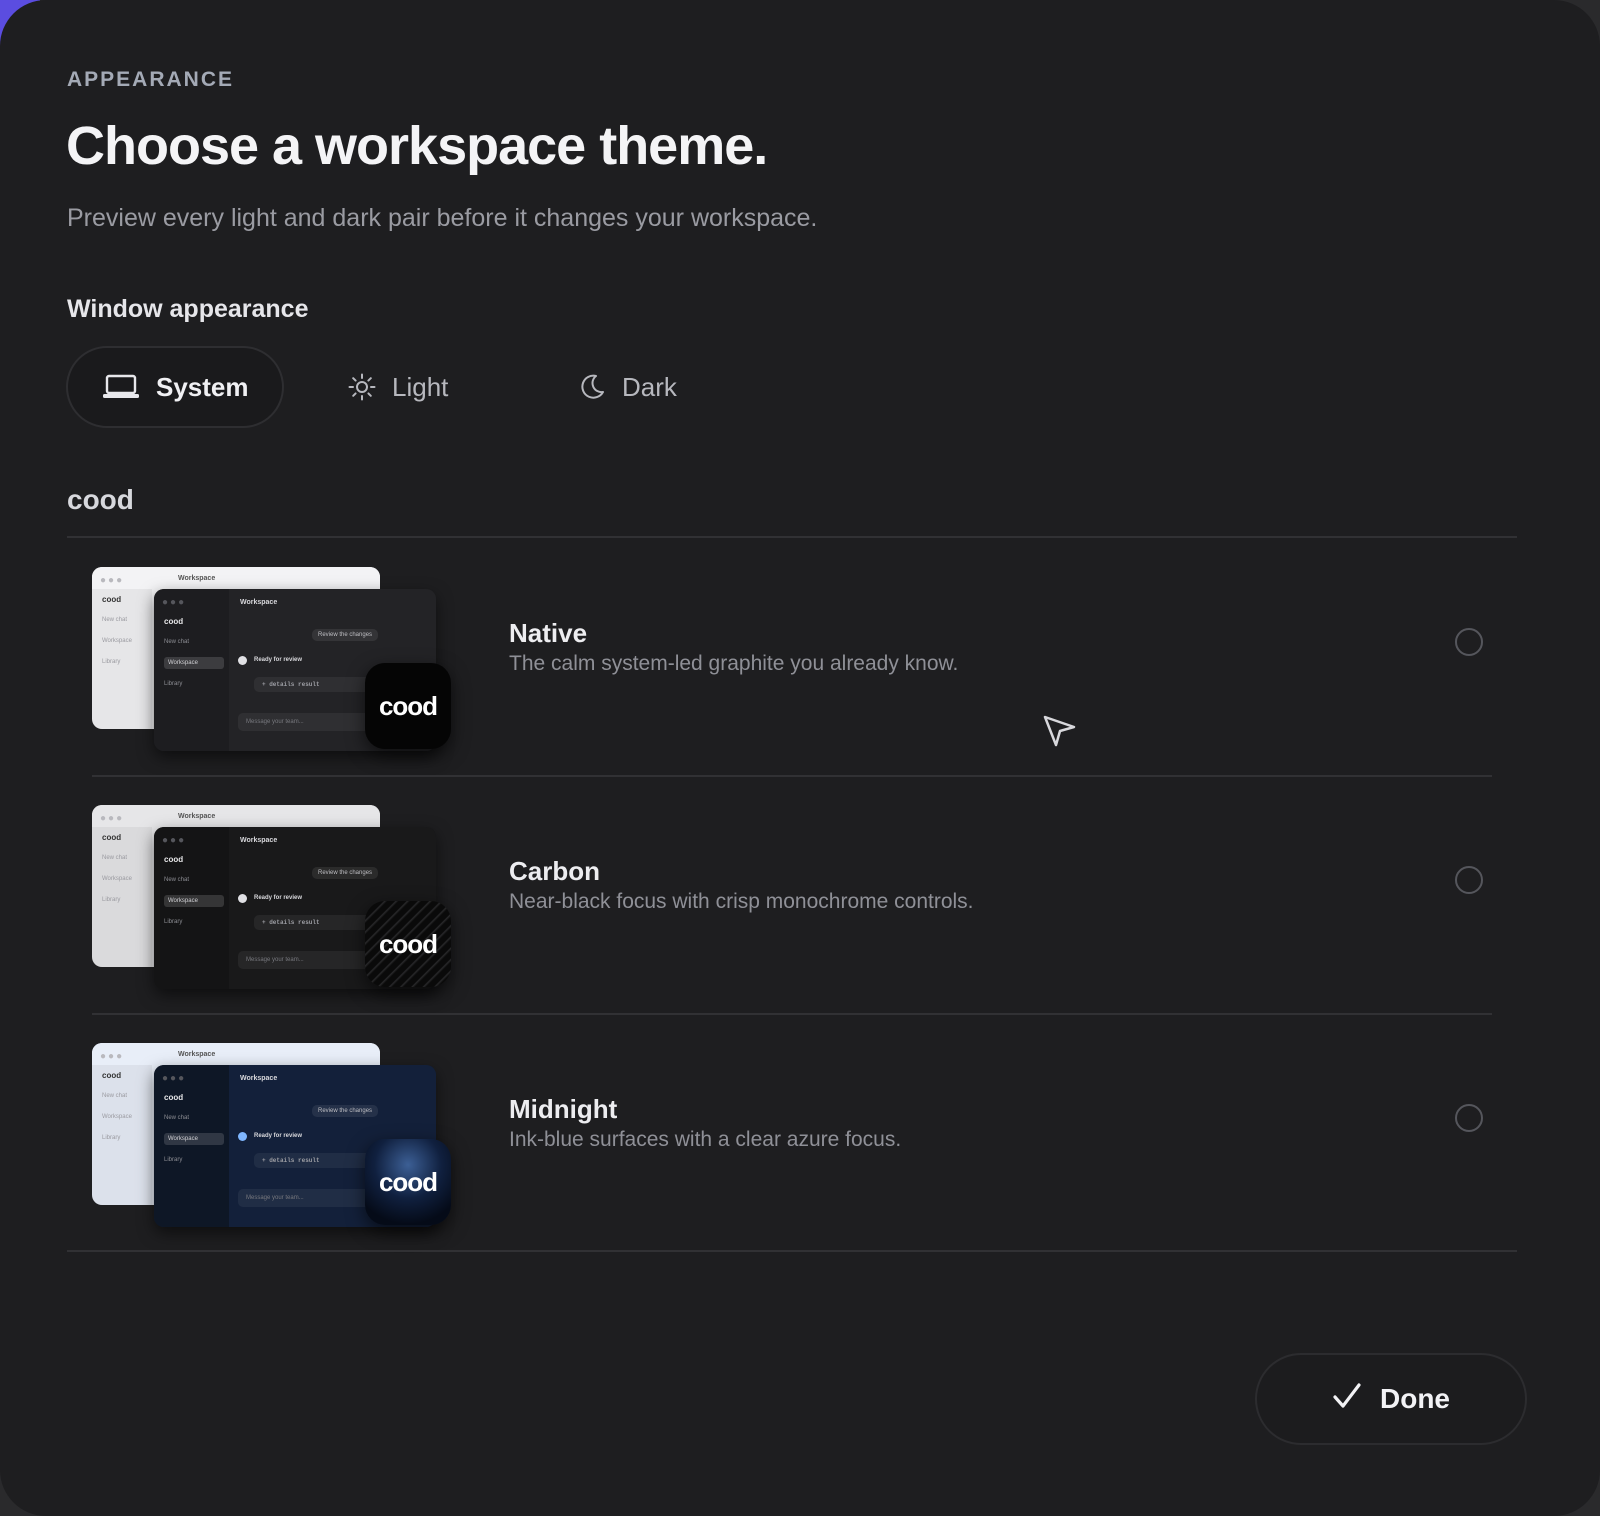 The width and height of the screenshot is (1600, 1516). I want to click on sun-icon, so click(362, 387).